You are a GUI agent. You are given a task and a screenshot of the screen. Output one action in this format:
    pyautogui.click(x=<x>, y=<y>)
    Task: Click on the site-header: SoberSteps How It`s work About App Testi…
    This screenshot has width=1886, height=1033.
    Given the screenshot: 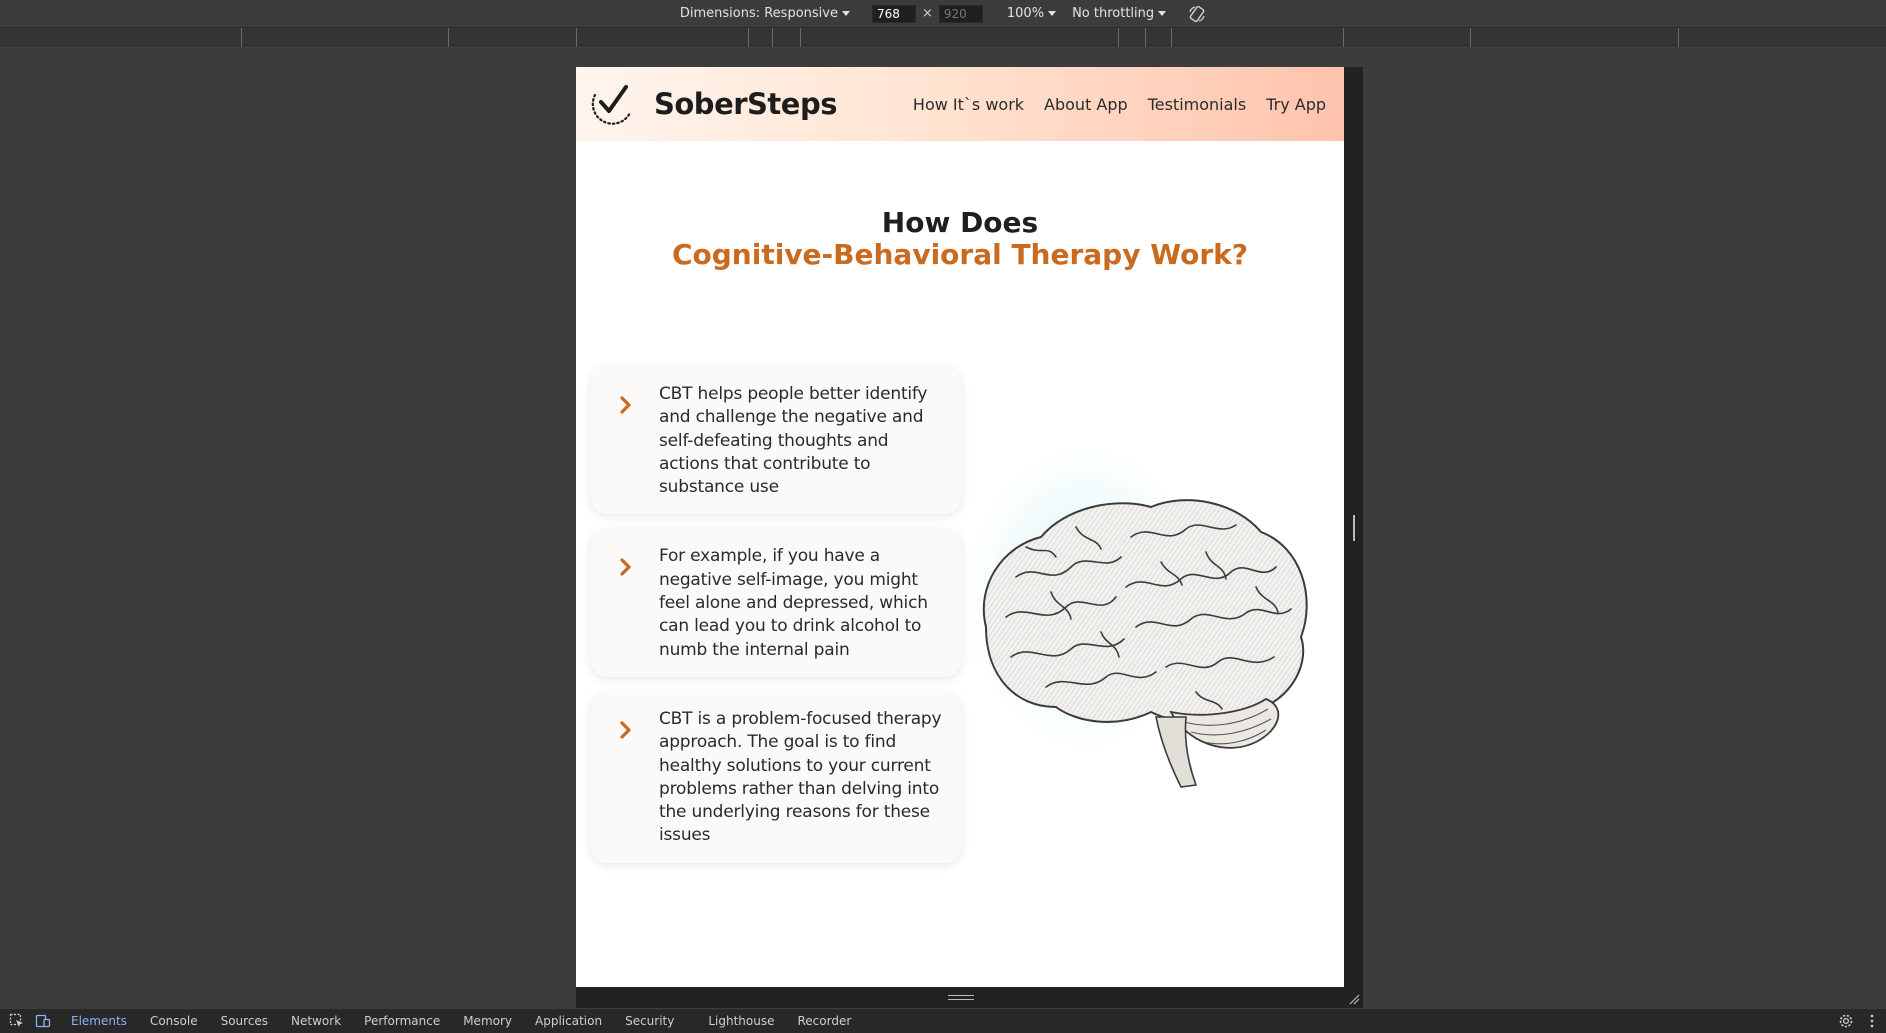 What is the action you would take?
    pyautogui.click(x=960, y=104)
    